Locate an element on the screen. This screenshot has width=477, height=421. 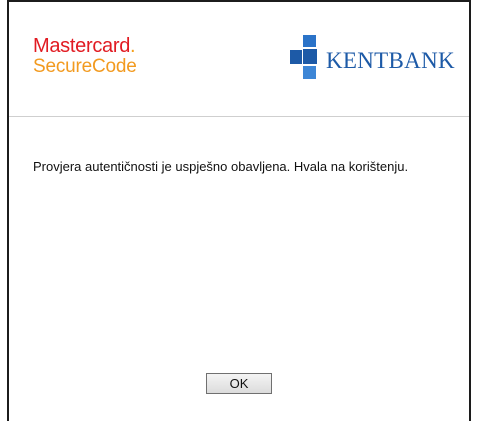
kentbank-cross-icon is located at coordinates (303, 57).